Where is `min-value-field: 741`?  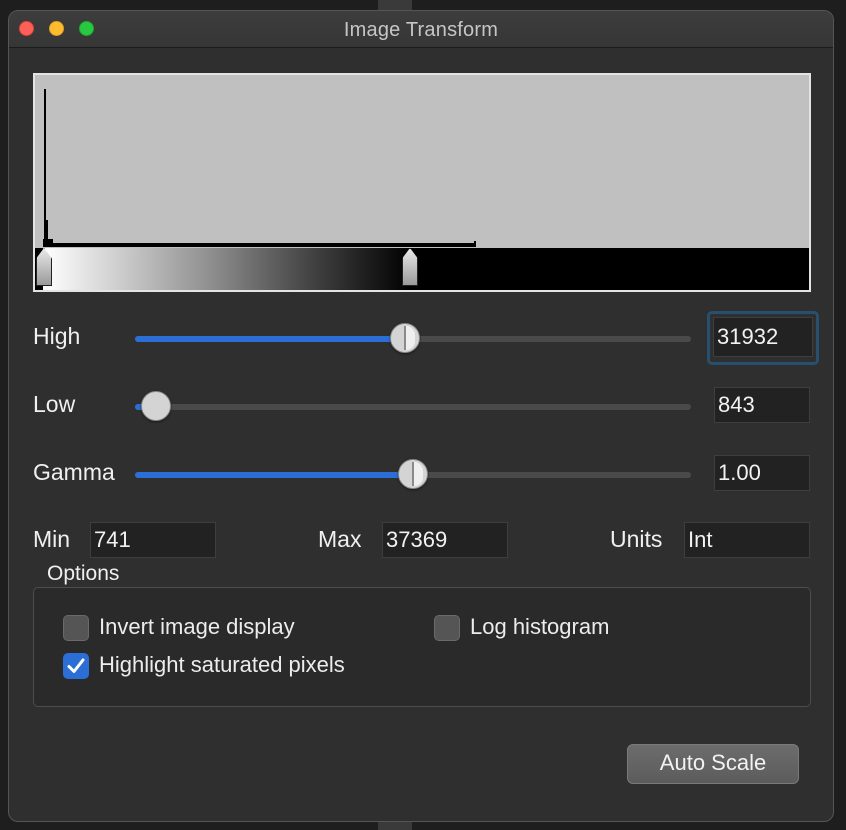 min-value-field: 741 is located at coordinates (153, 540).